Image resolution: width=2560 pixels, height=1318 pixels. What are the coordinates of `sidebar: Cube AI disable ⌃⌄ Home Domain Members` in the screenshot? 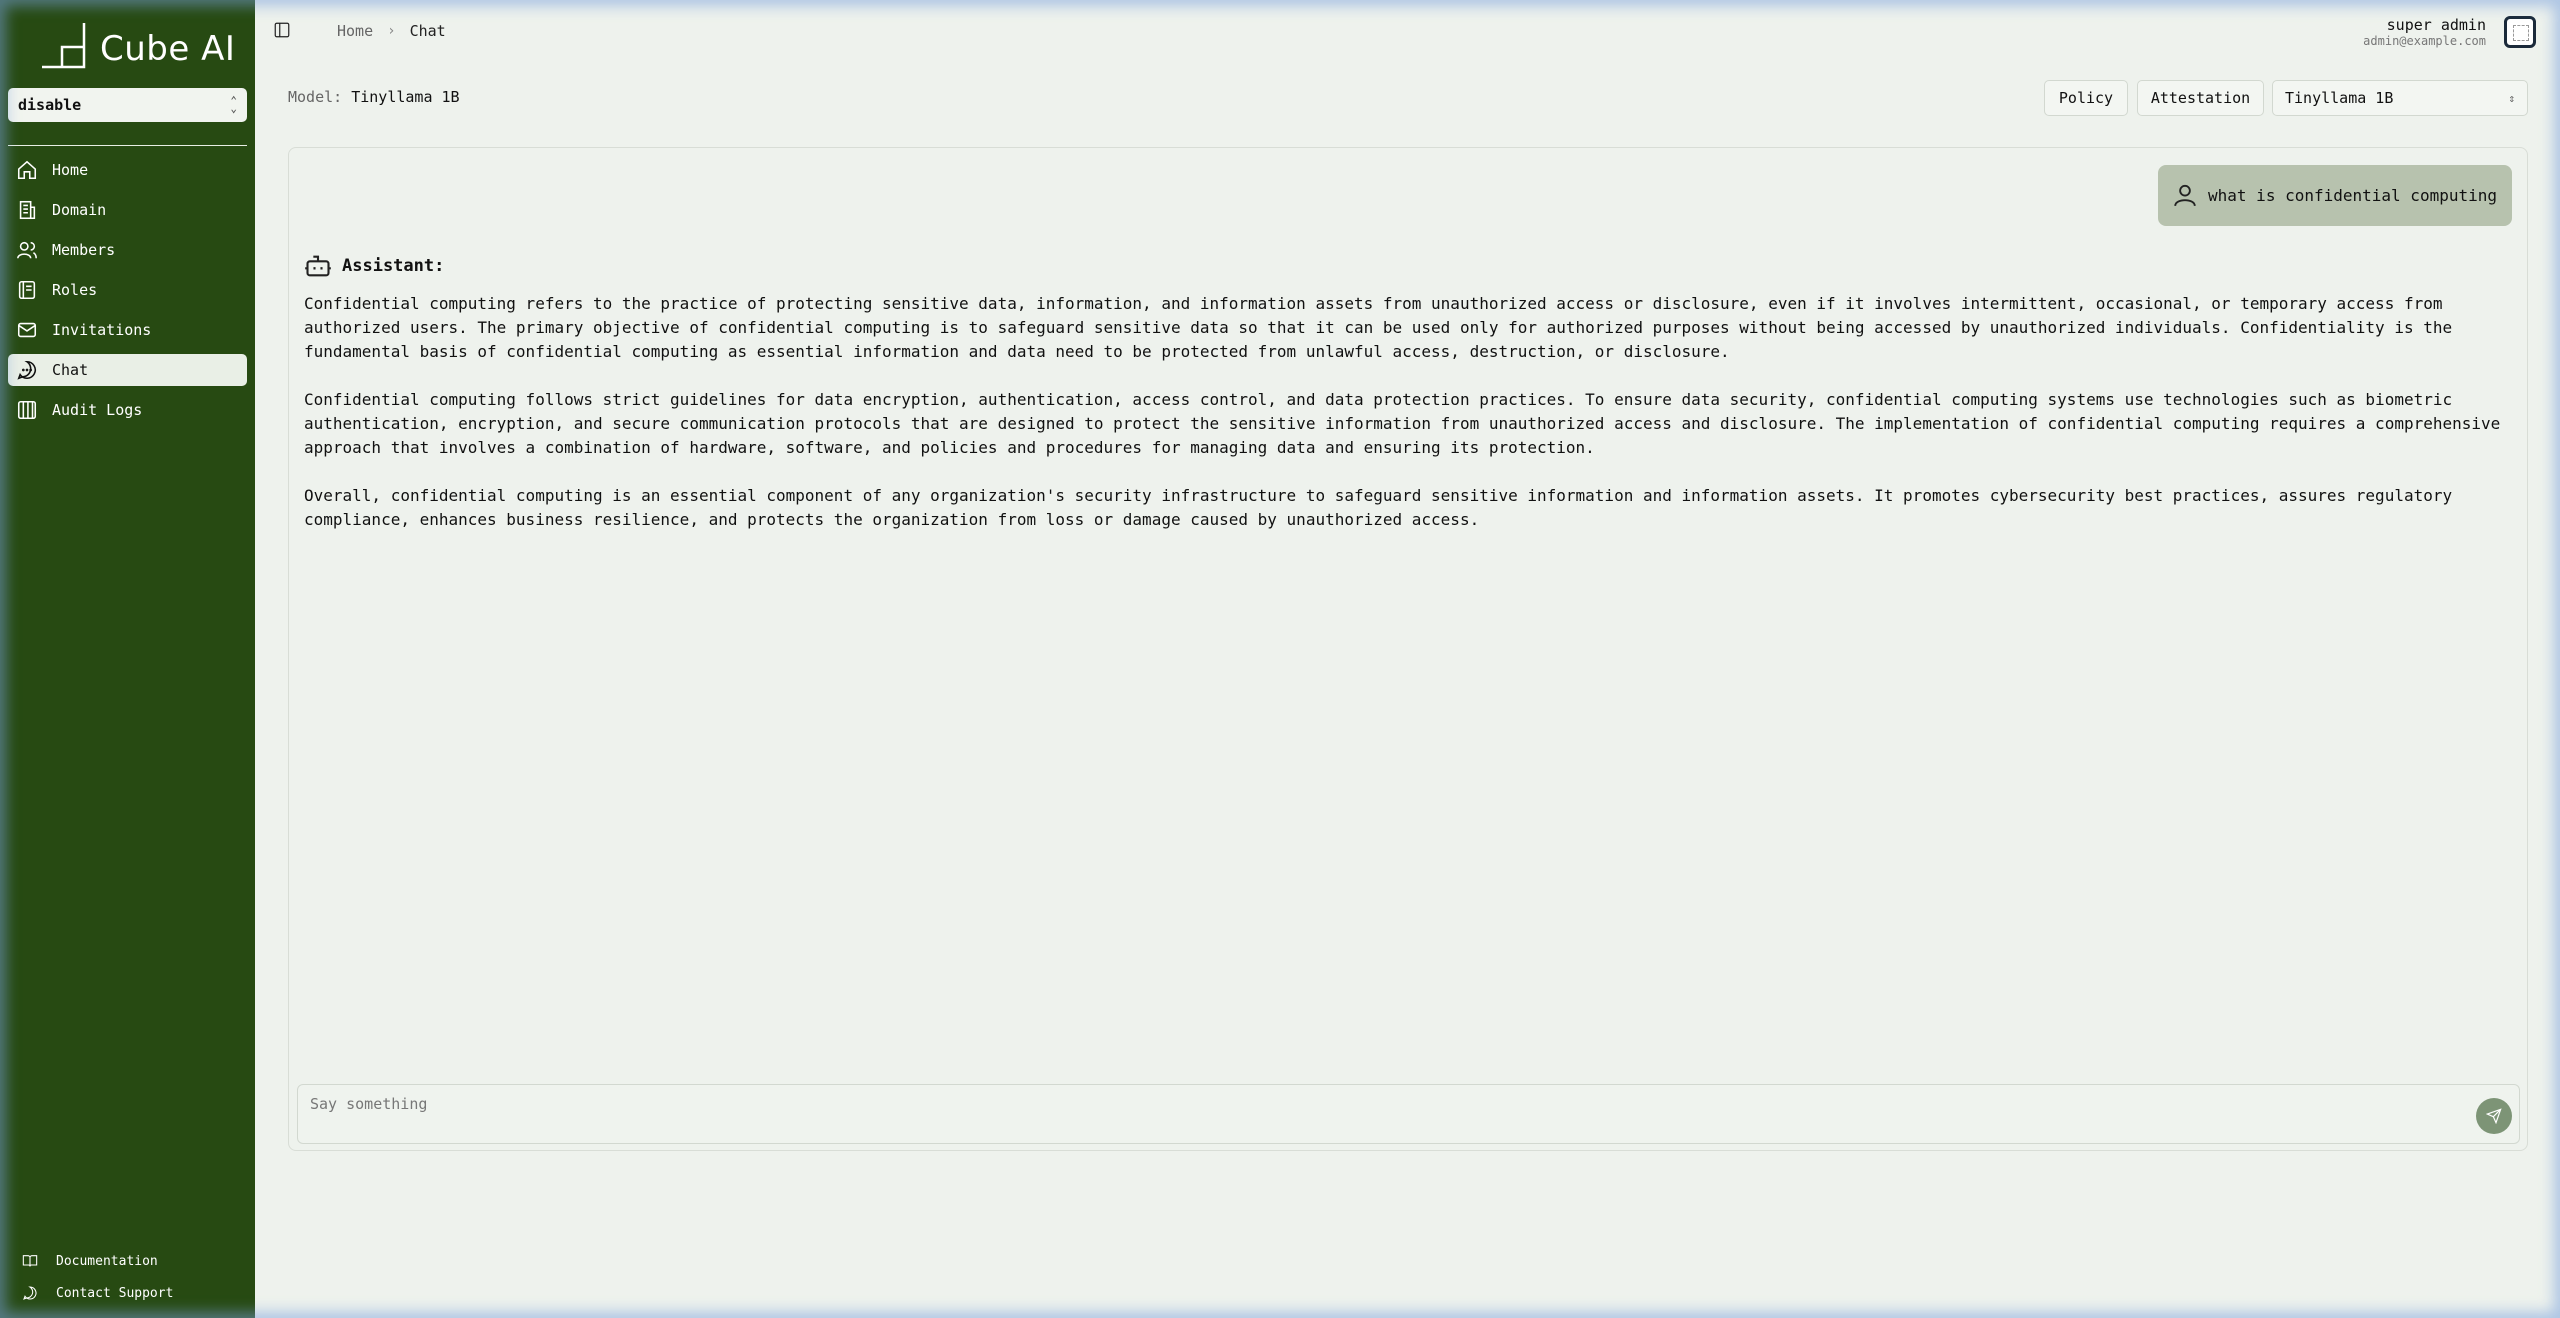 It's located at (127, 659).